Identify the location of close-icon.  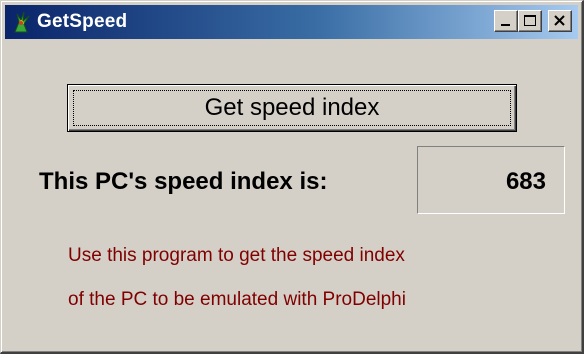
(559, 20).